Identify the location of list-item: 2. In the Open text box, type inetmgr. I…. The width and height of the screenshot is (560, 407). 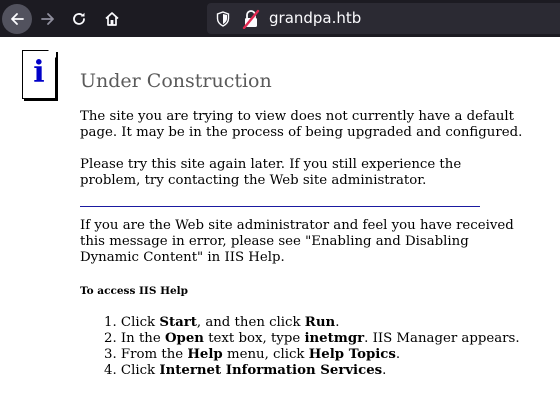
(312, 339).